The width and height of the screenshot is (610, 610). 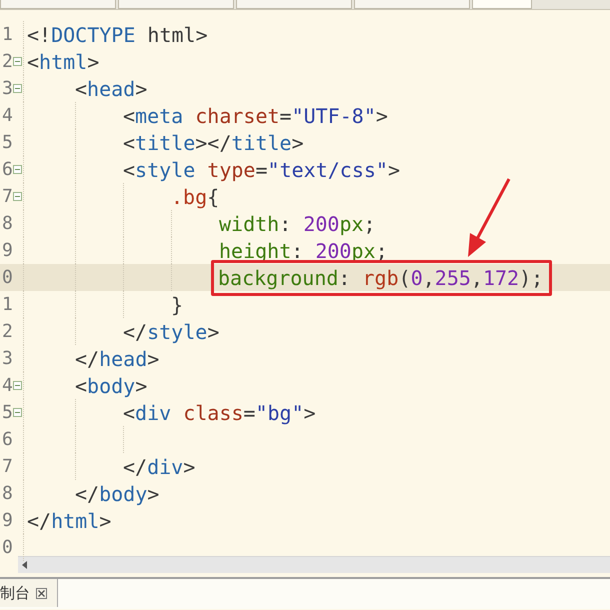 I want to click on scroll-left-icon, so click(x=25, y=565).